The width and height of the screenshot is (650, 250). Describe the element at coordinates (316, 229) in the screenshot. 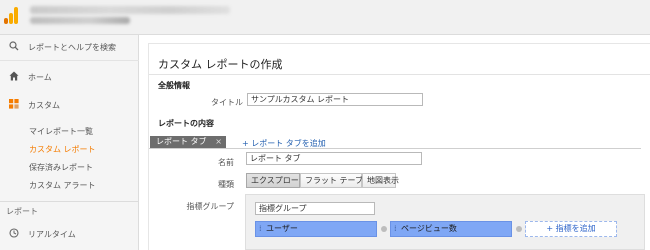

I see `metric-pill-users: ⁞ ユーザー` at that location.